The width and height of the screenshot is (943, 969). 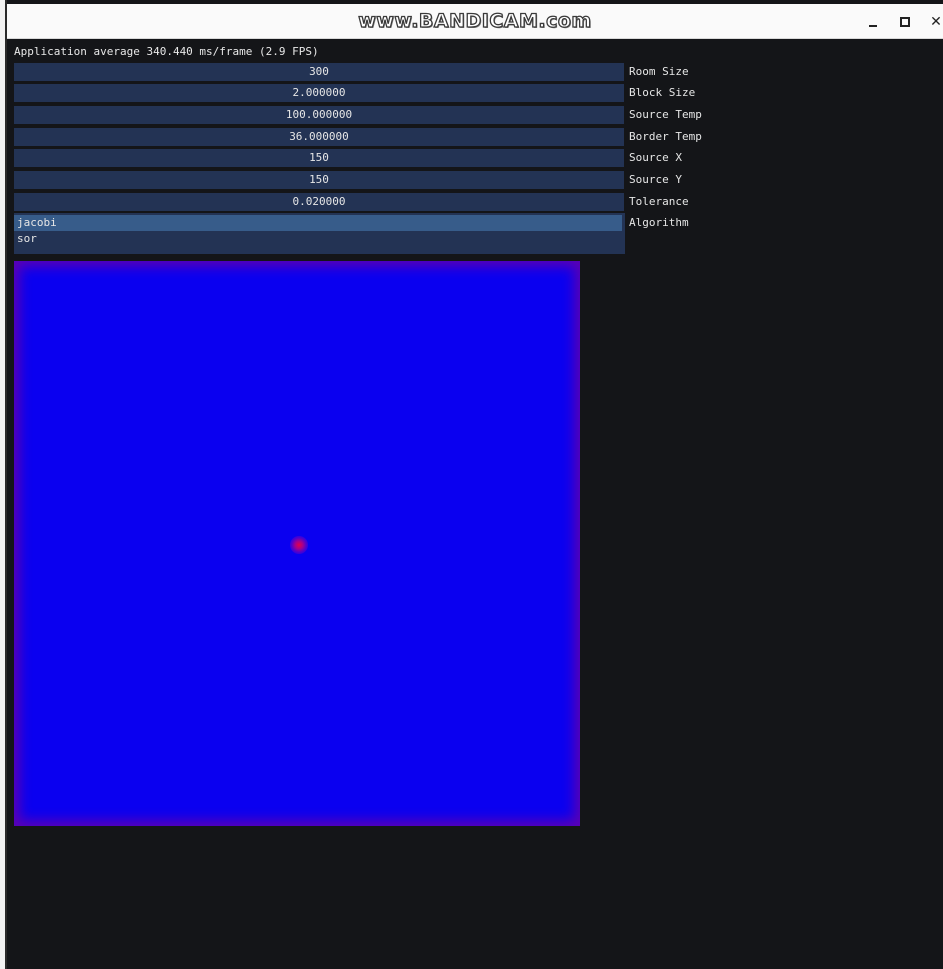 What do you see at coordinates (659, 71) in the screenshot?
I see `room-size-label: Room Size` at bounding box center [659, 71].